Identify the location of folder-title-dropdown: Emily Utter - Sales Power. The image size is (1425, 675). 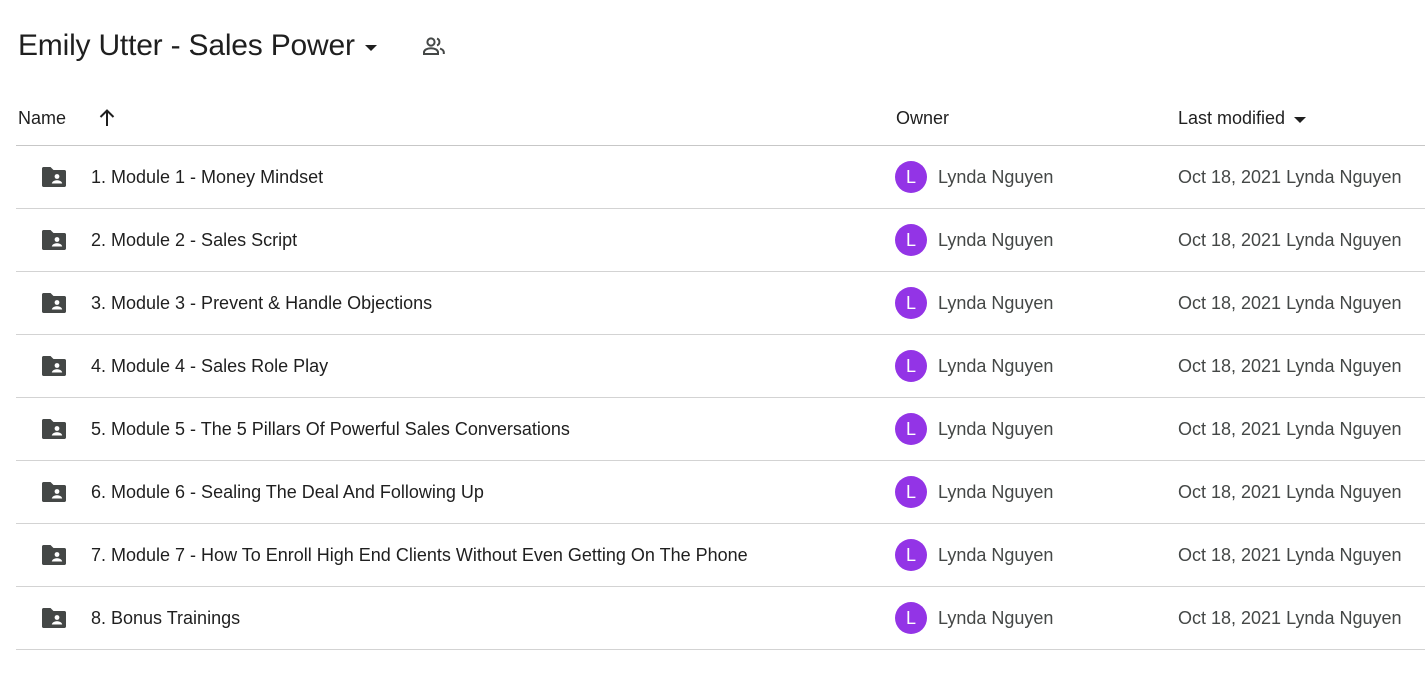
(197, 46).